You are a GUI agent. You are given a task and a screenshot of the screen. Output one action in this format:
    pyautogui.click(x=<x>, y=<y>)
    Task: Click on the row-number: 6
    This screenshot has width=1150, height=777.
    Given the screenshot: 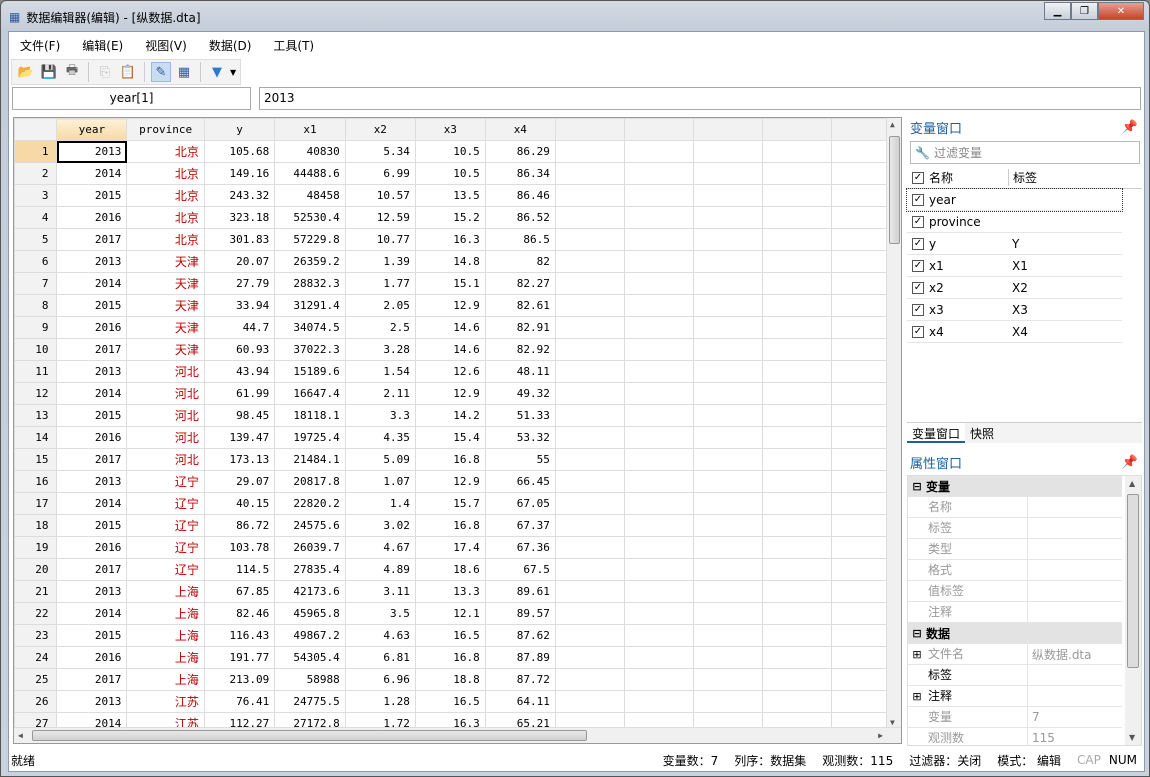 What is the action you would take?
    pyautogui.click(x=36, y=261)
    